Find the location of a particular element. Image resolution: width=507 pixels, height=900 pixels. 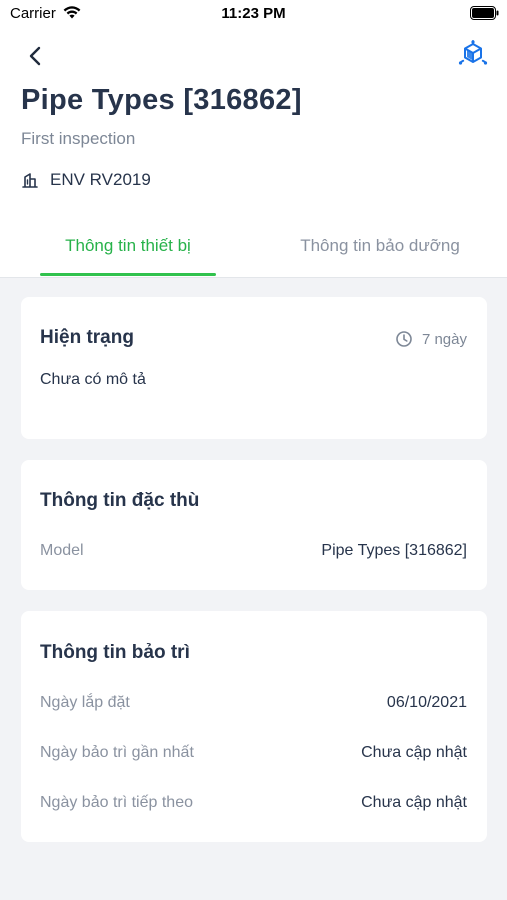

model-value: Pipe Types [316862] is located at coordinates (394, 550).